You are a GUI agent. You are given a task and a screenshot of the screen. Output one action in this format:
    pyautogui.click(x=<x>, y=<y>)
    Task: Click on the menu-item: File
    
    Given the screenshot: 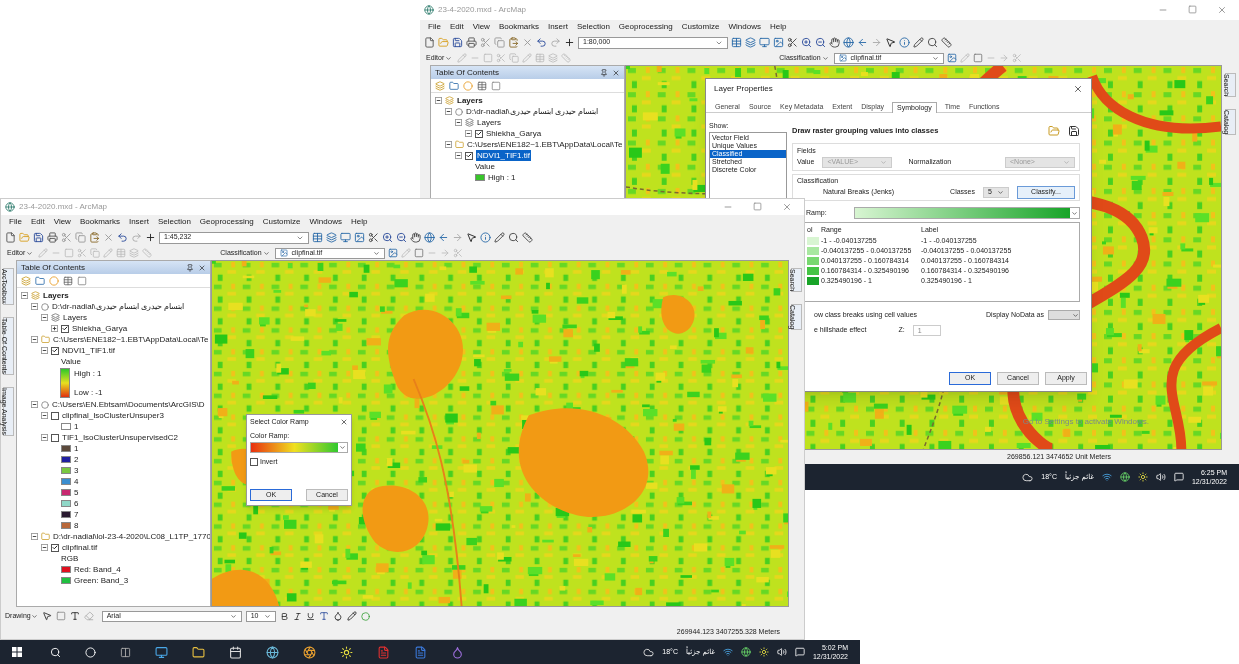 What is the action you would take?
    pyautogui.click(x=434, y=27)
    